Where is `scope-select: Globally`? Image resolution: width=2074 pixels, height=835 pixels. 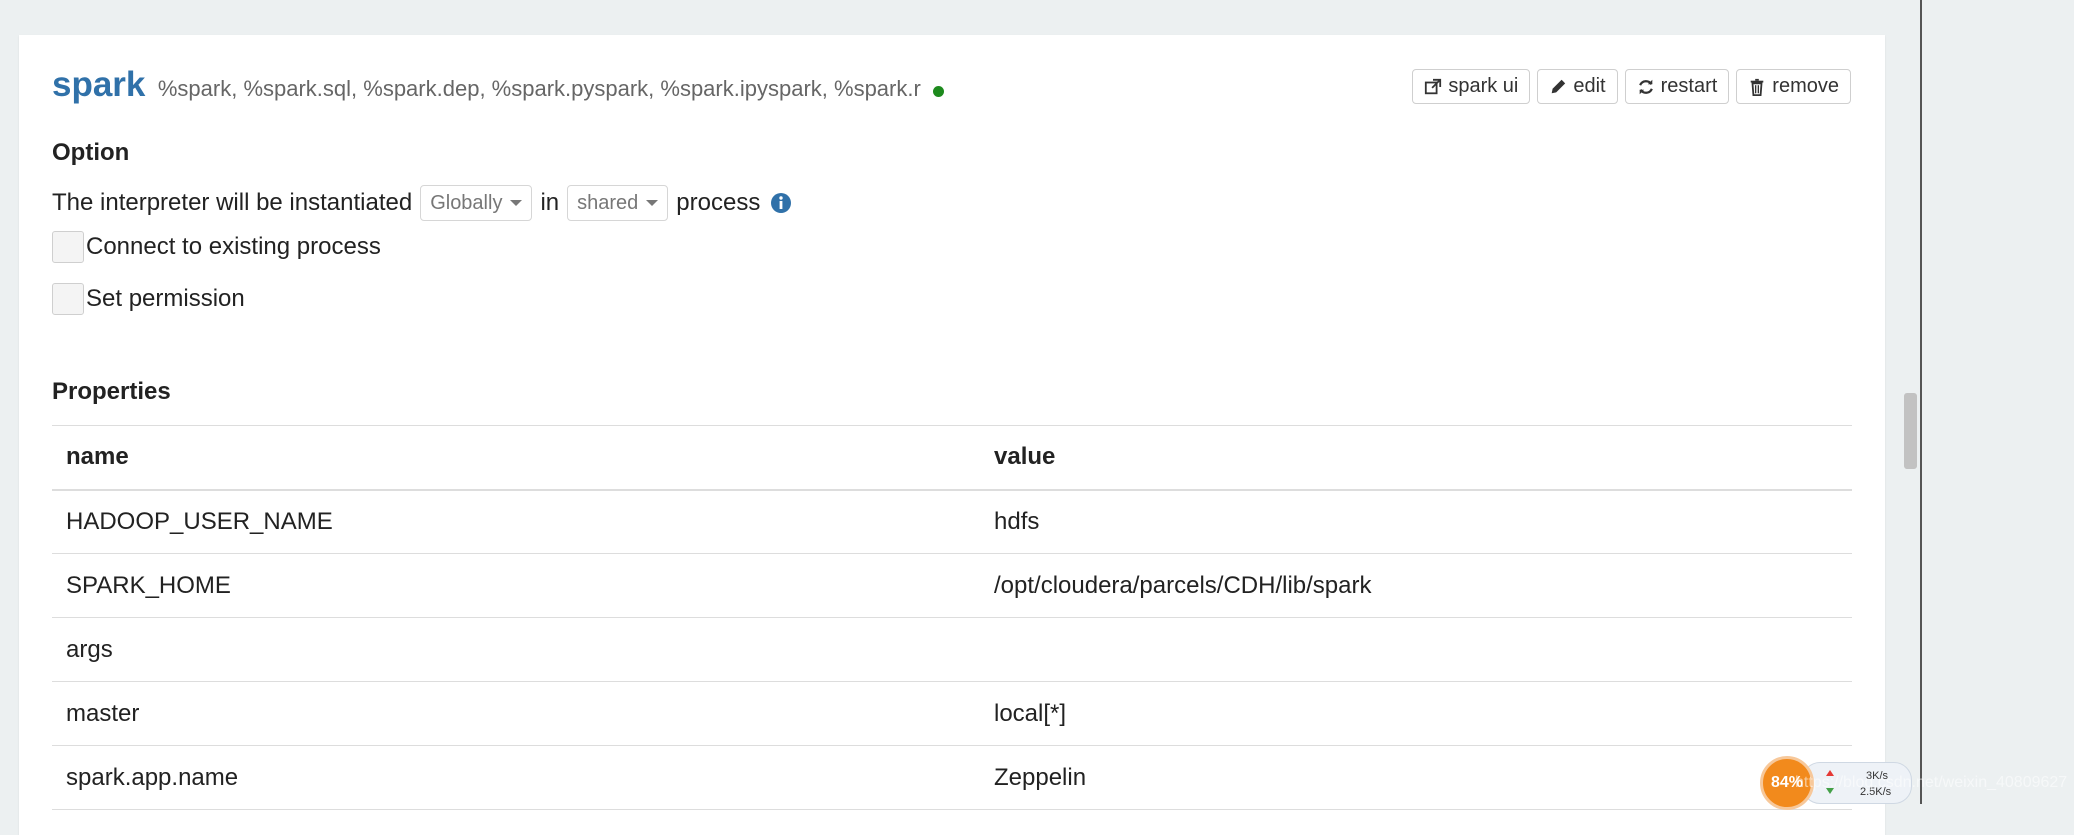 scope-select: Globally is located at coordinates (476, 203).